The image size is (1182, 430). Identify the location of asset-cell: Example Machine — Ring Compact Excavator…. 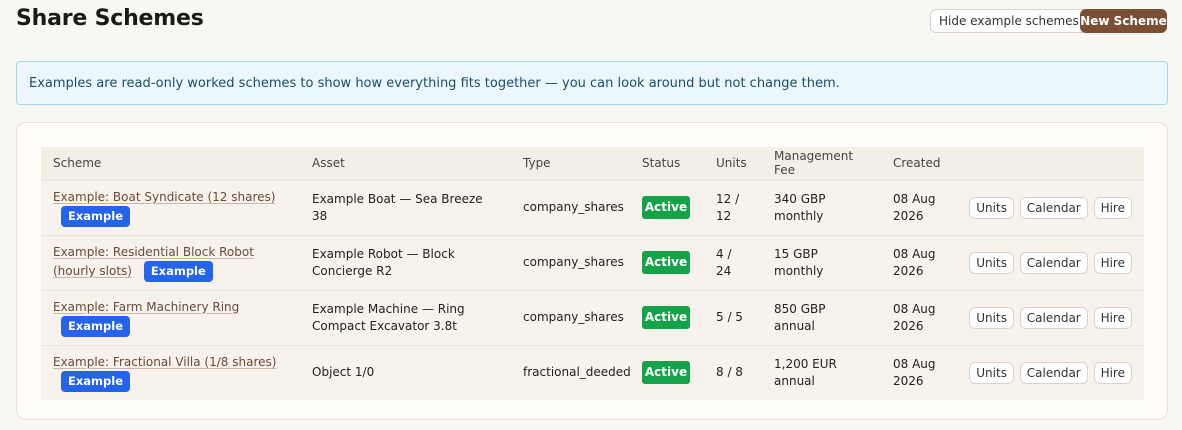
(405, 317).